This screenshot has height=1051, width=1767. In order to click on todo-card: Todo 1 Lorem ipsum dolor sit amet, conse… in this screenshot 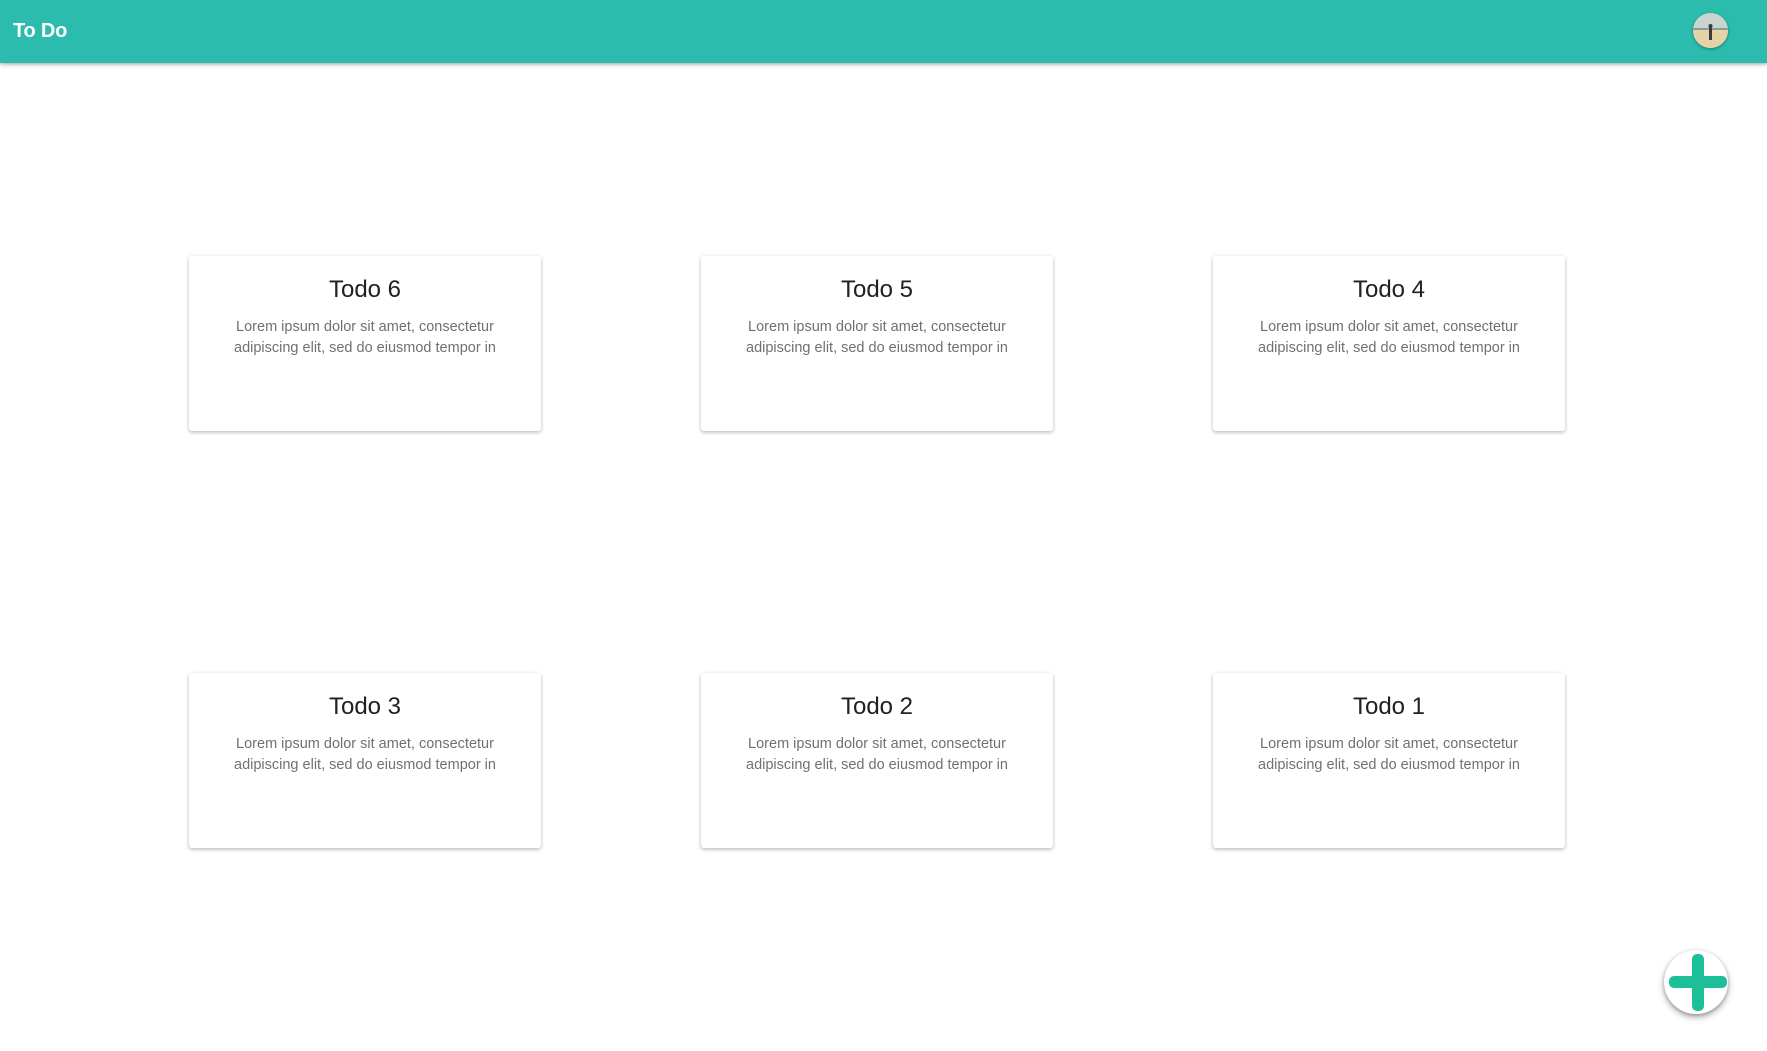, I will do `click(1389, 760)`.